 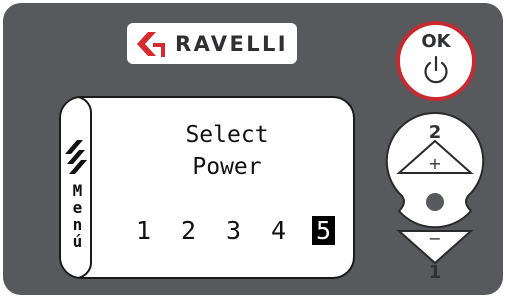 What do you see at coordinates (151, 44) in the screenshot?
I see `ravelli-logo-icon` at bounding box center [151, 44].